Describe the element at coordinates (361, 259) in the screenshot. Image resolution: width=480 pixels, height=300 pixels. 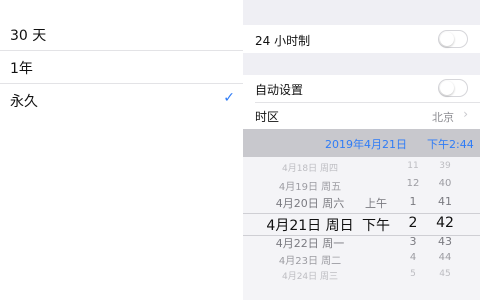
I see `picker-row: 4月23日 周二 4 44` at that location.